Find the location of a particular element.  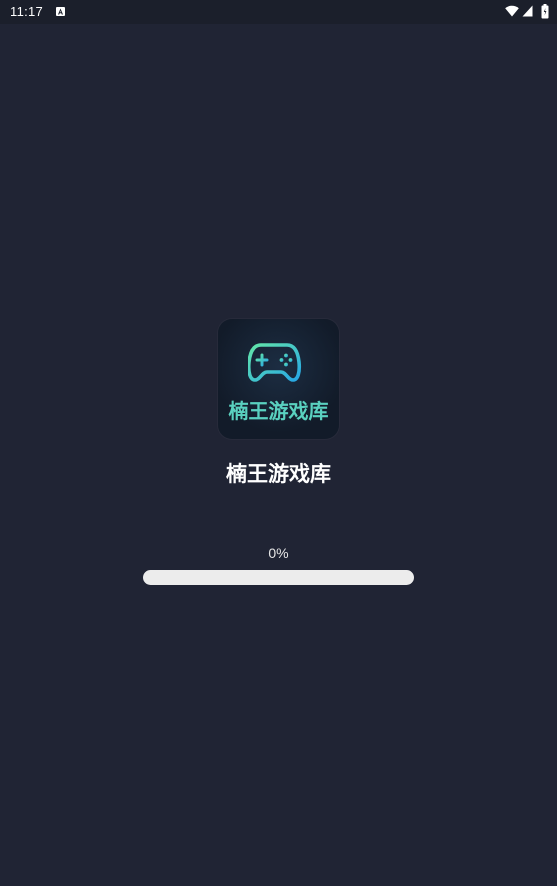

signal-icon is located at coordinates (527, 11).